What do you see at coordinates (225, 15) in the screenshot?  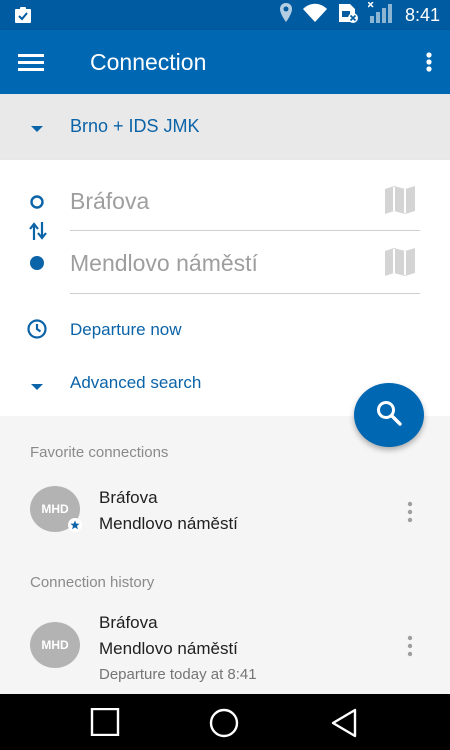 I see `status-bar: 8:41` at bounding box center [225, 15].